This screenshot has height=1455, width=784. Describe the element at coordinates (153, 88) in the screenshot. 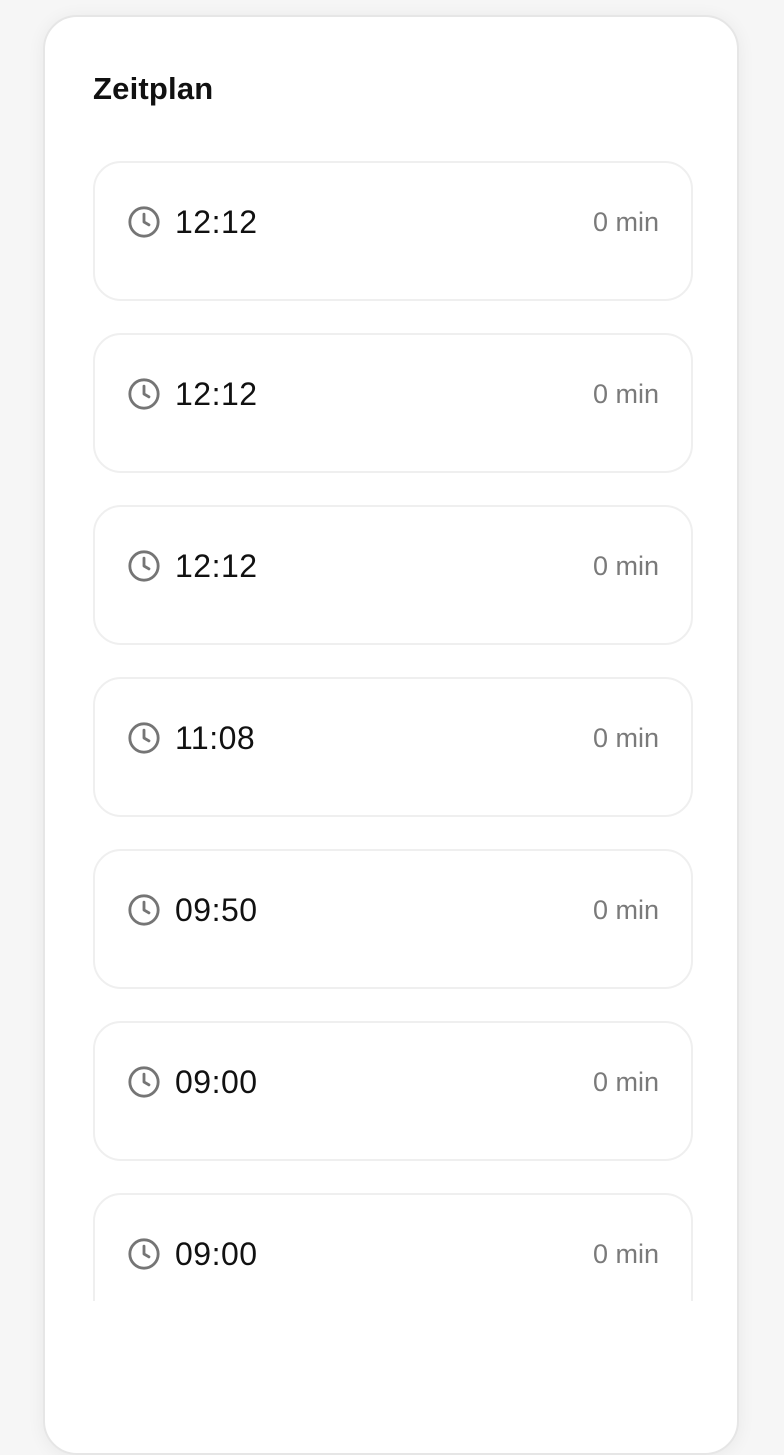

I see `schedule-title: Zeitplan` at that location.